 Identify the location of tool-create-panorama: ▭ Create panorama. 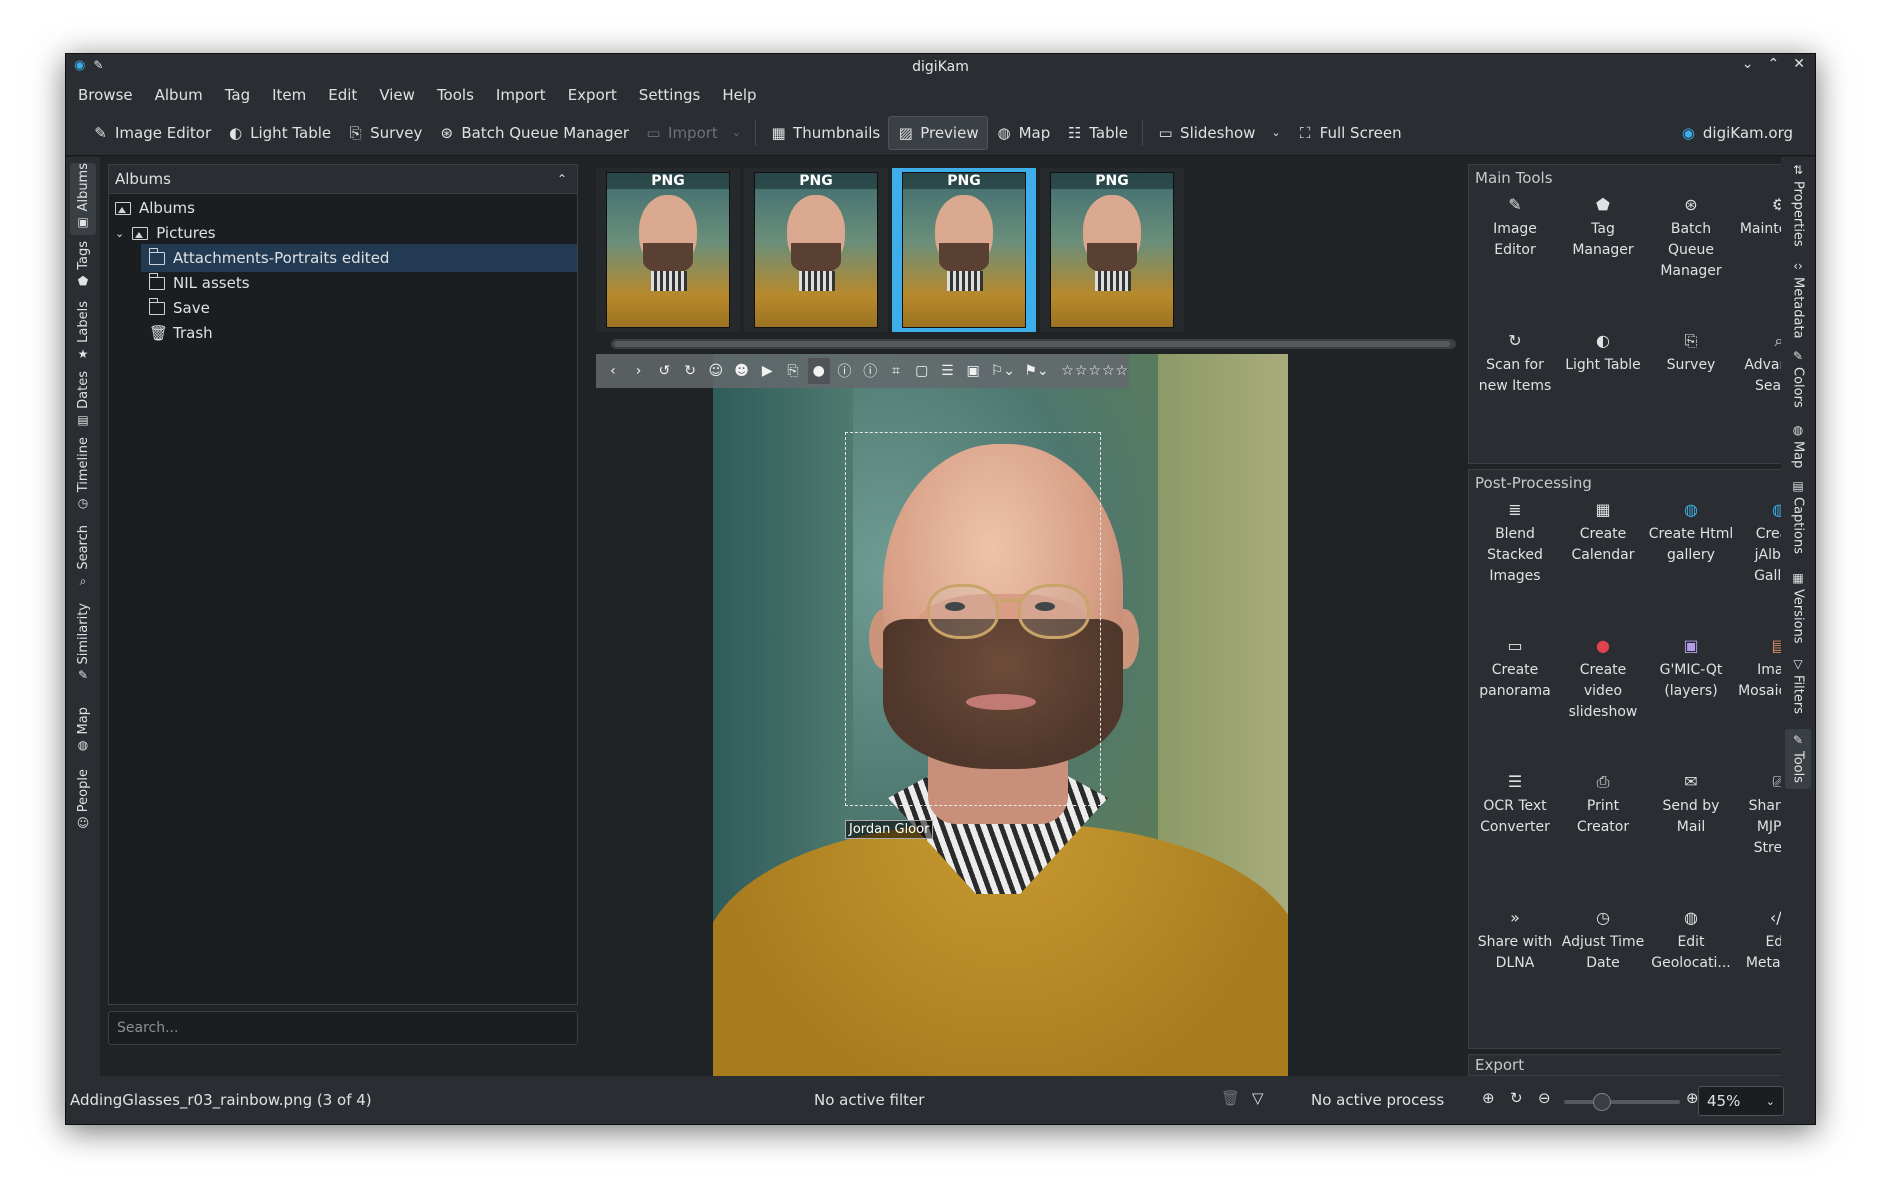
(1515, 667).